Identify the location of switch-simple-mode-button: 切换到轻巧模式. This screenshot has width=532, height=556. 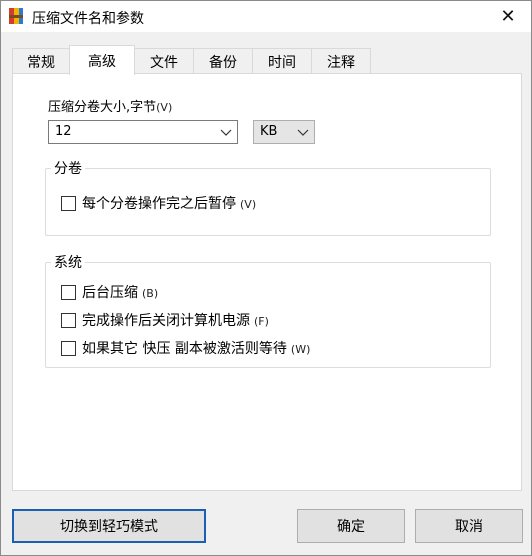
(109, 526).